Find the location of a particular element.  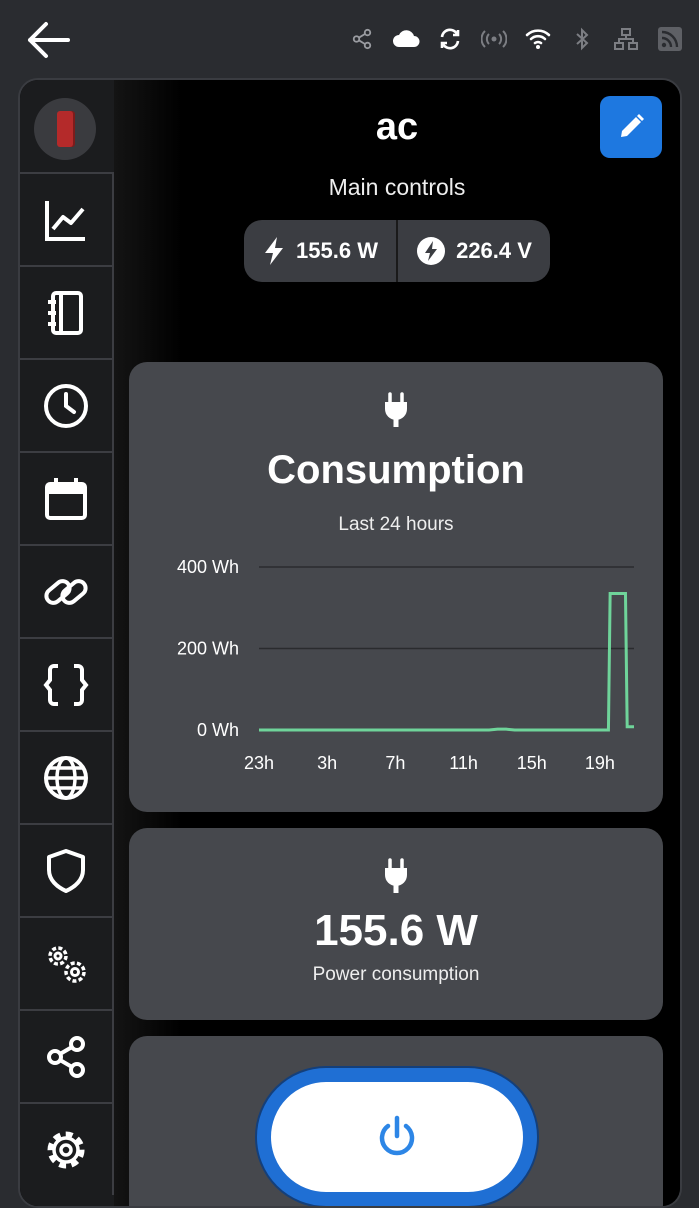

x-tick-label: 23h is located at coordinates (259, 763).